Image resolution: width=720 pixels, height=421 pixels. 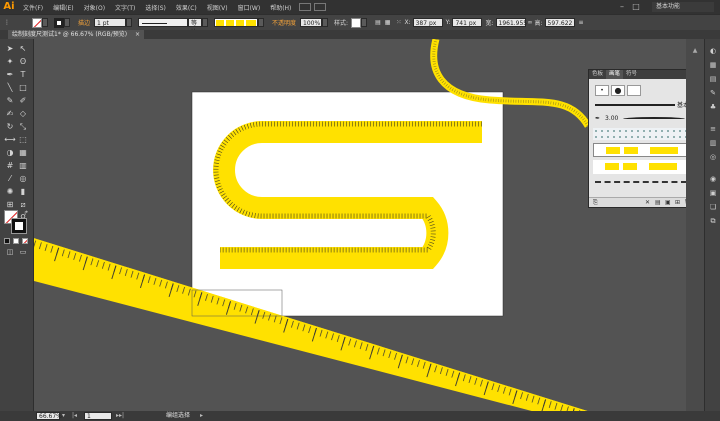 What do you see at coordinates (530, 22) in the screenshot?
I see `constrain-link-icon: ∞` at bounding box center [530, 22].